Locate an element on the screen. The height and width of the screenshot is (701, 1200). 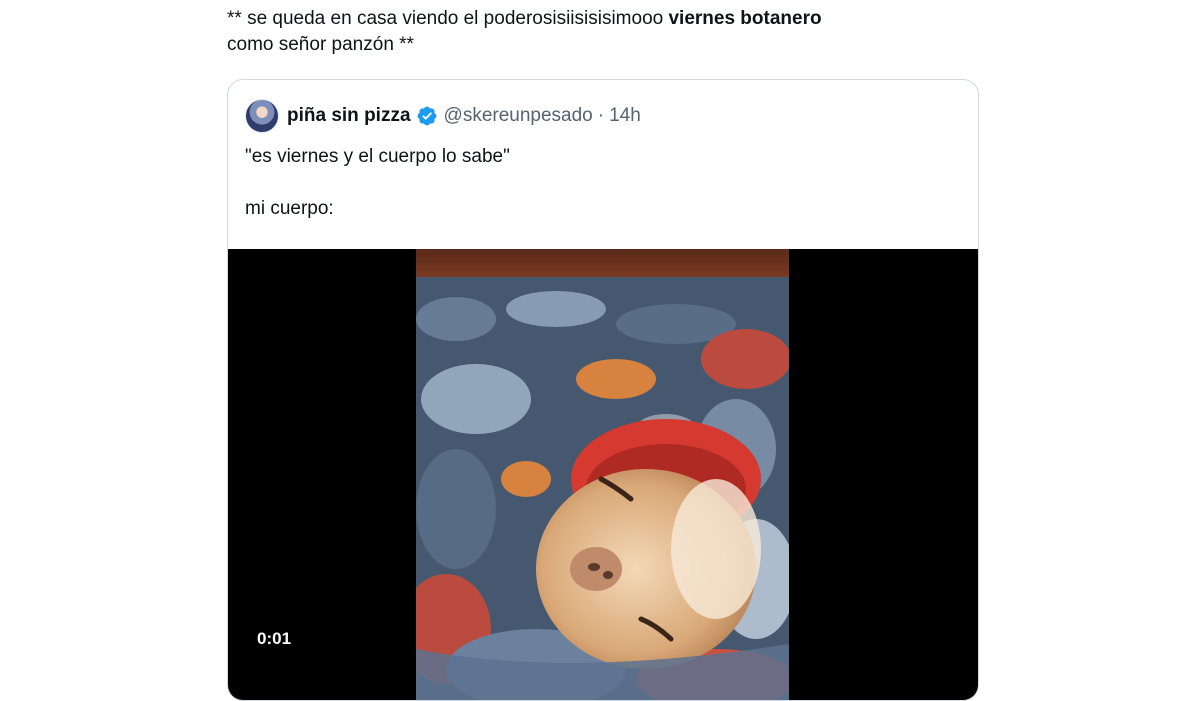
avatar is located at coordinates (262, 116).